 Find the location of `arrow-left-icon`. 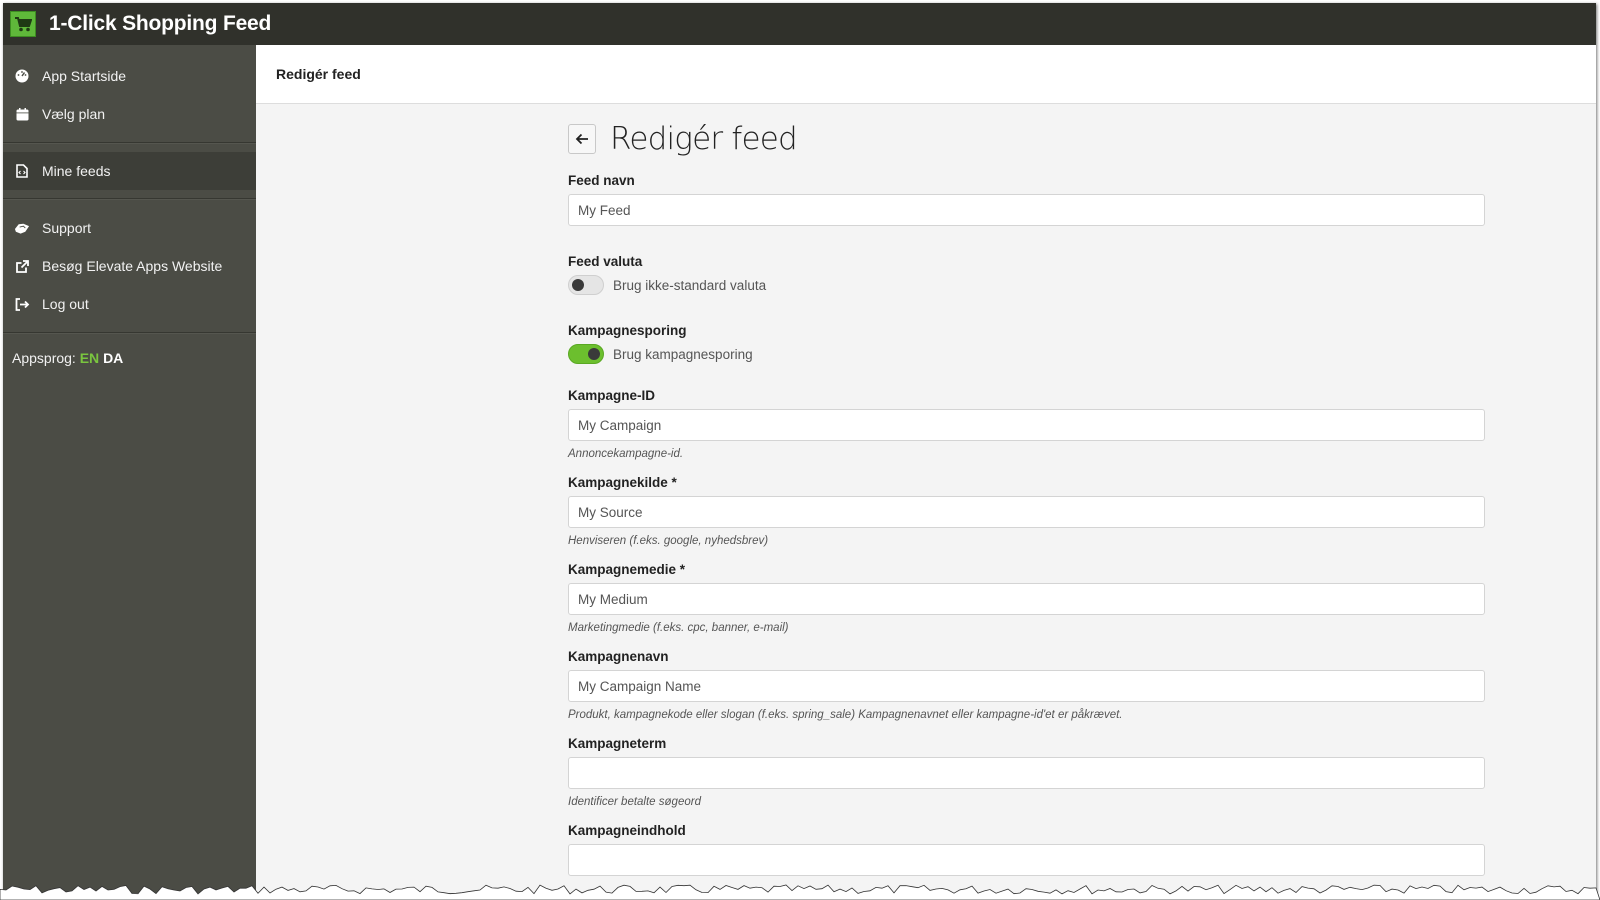

arrow-left-icon is located at coordinates (581, 139).